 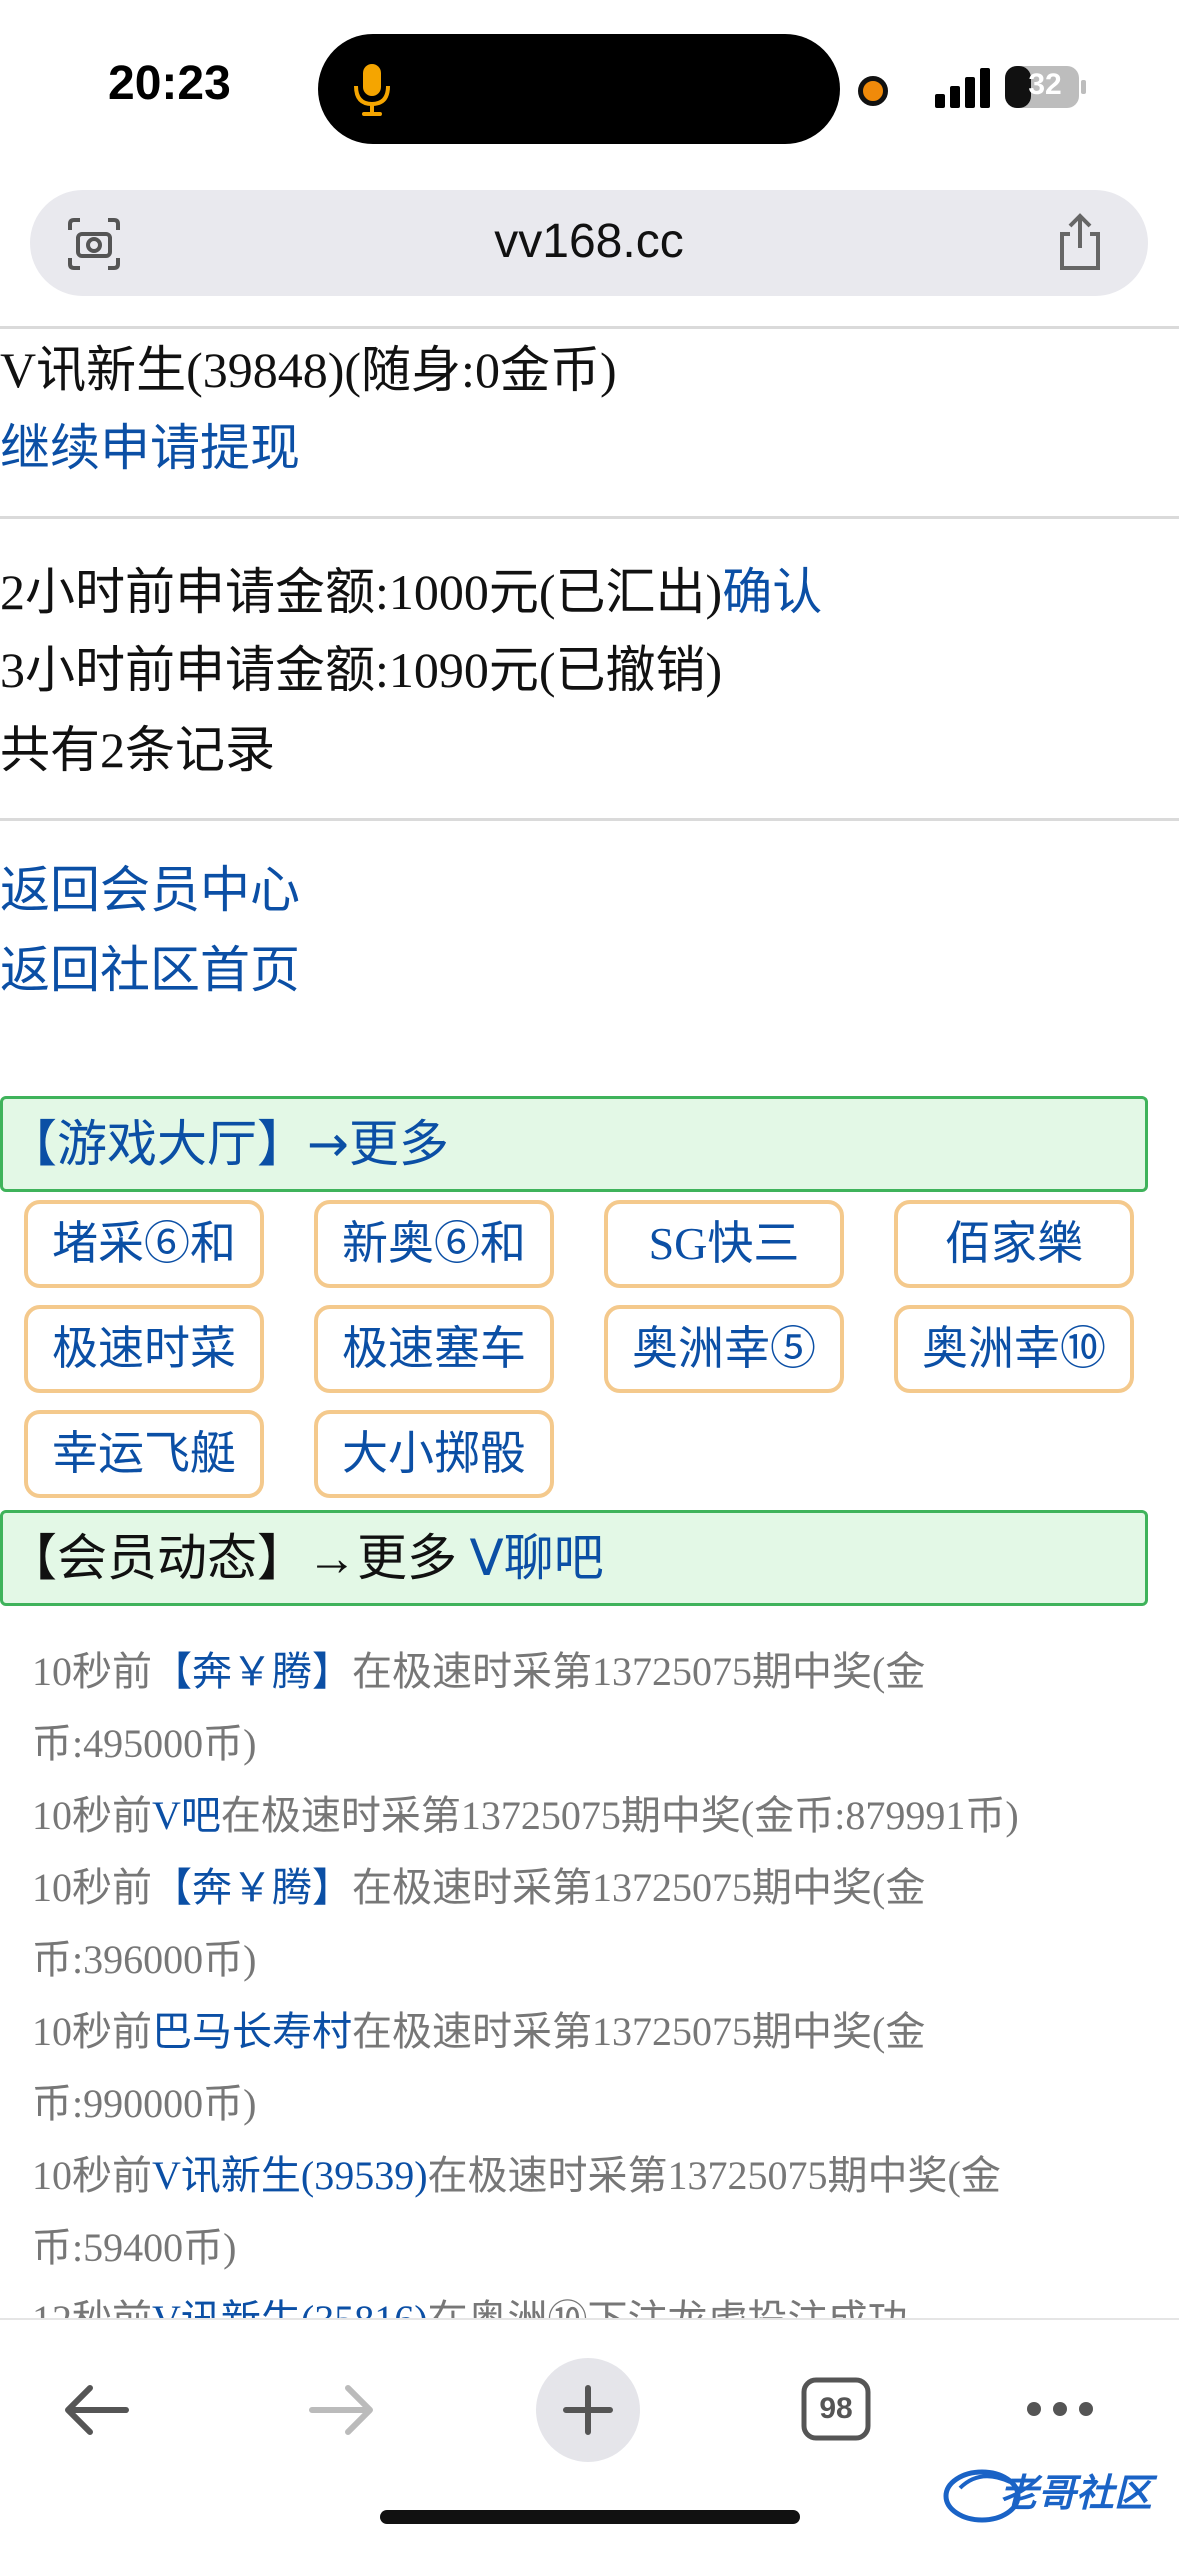 I want to click on feed-user-link: 巴马长寿村, so click(x=252, y=2031).